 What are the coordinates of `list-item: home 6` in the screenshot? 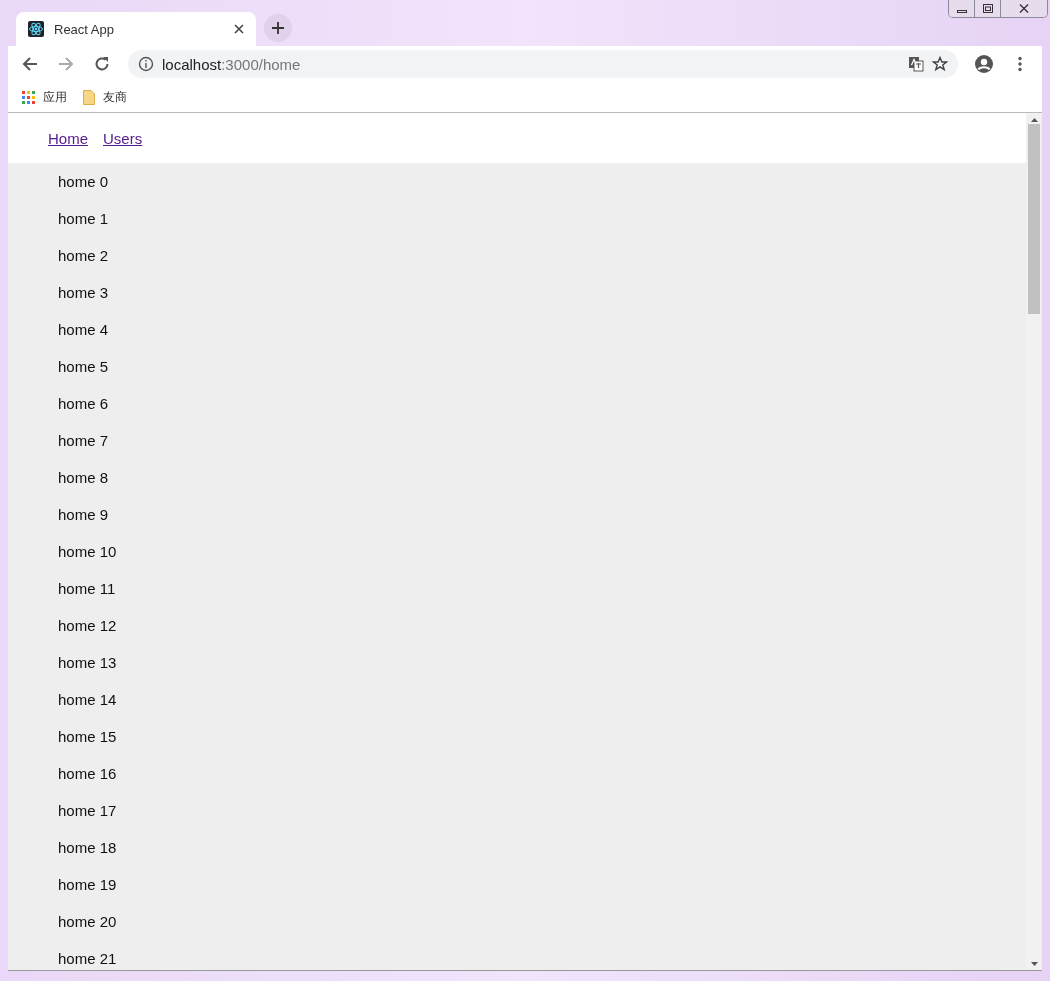 It's located at (83, 403).